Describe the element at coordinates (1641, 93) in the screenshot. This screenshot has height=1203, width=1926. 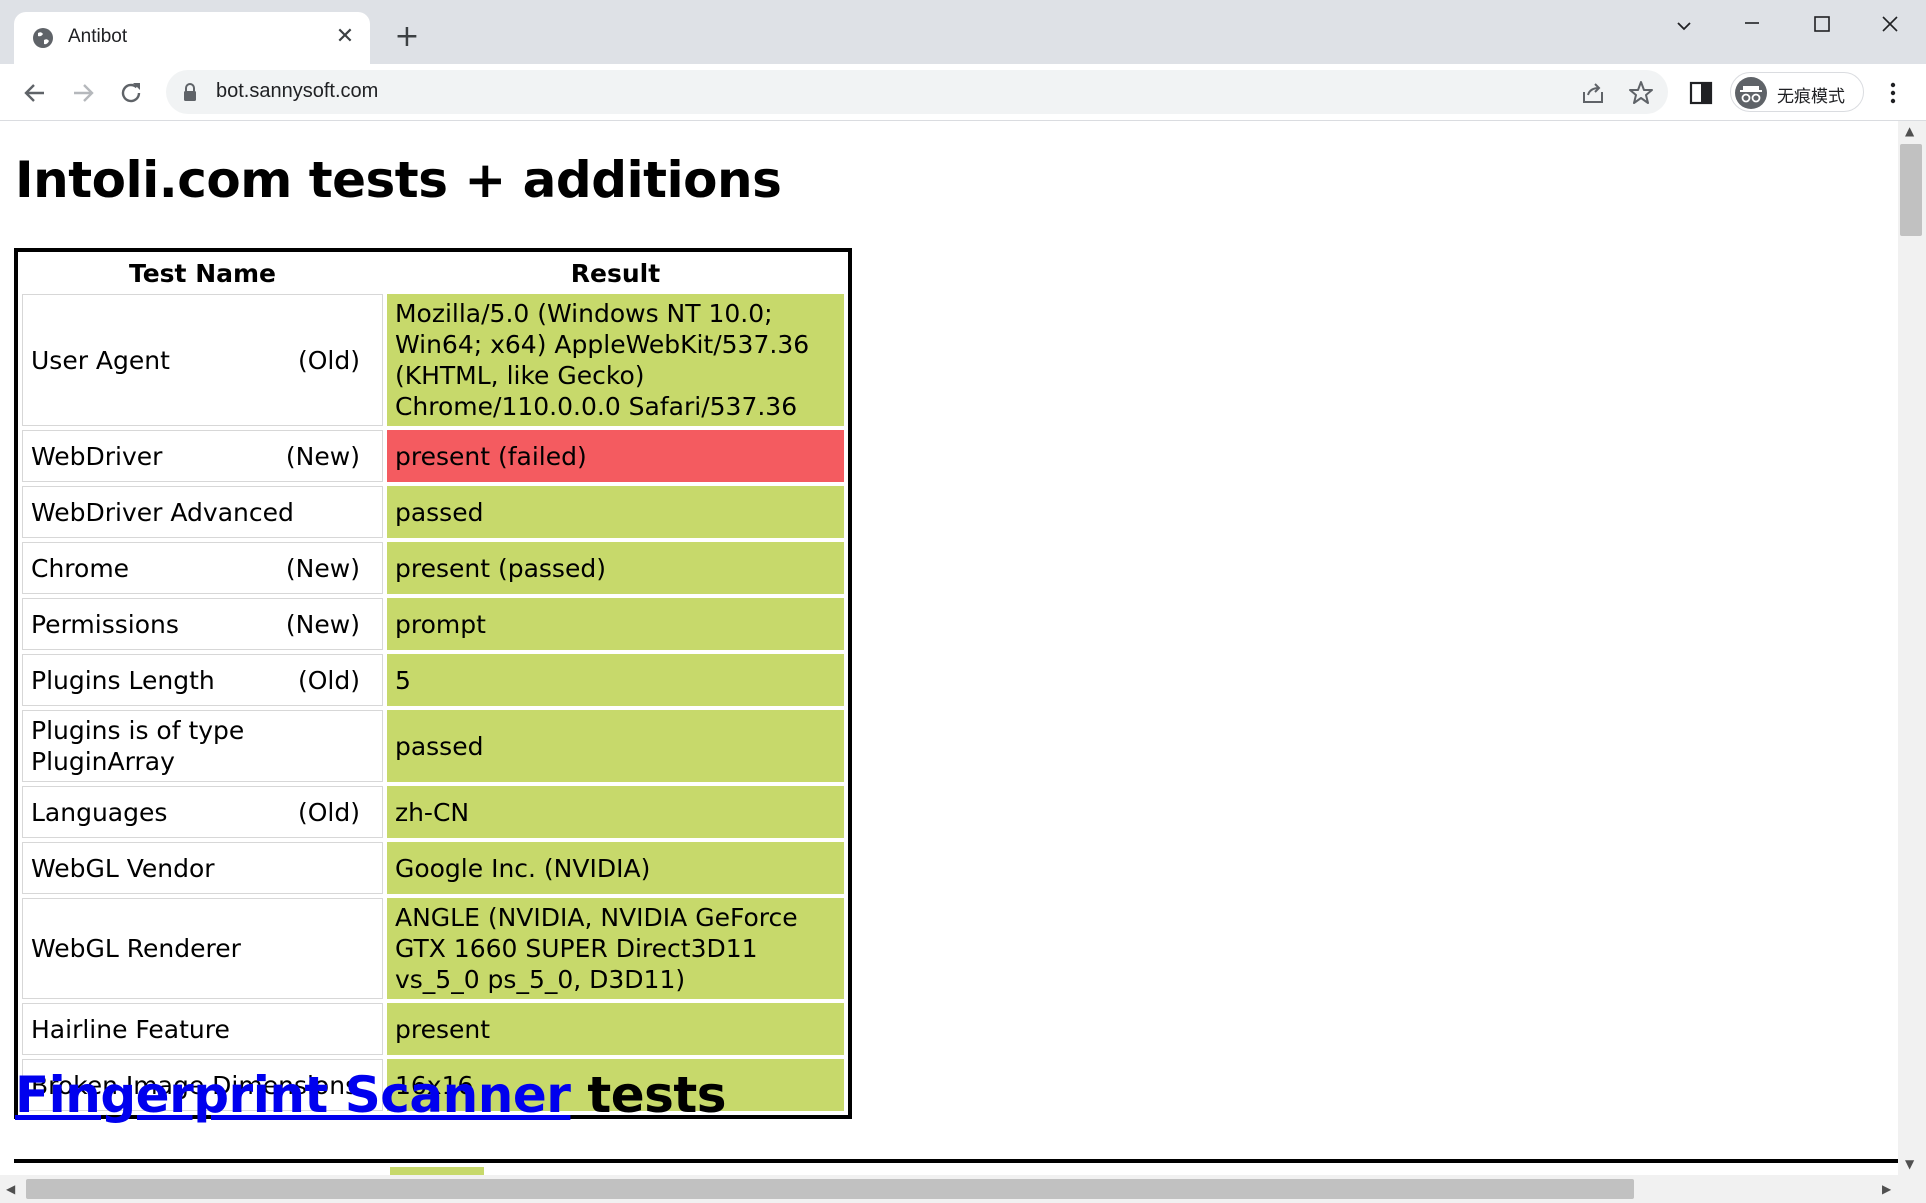
I see `bookmark-star-icon` at that location.